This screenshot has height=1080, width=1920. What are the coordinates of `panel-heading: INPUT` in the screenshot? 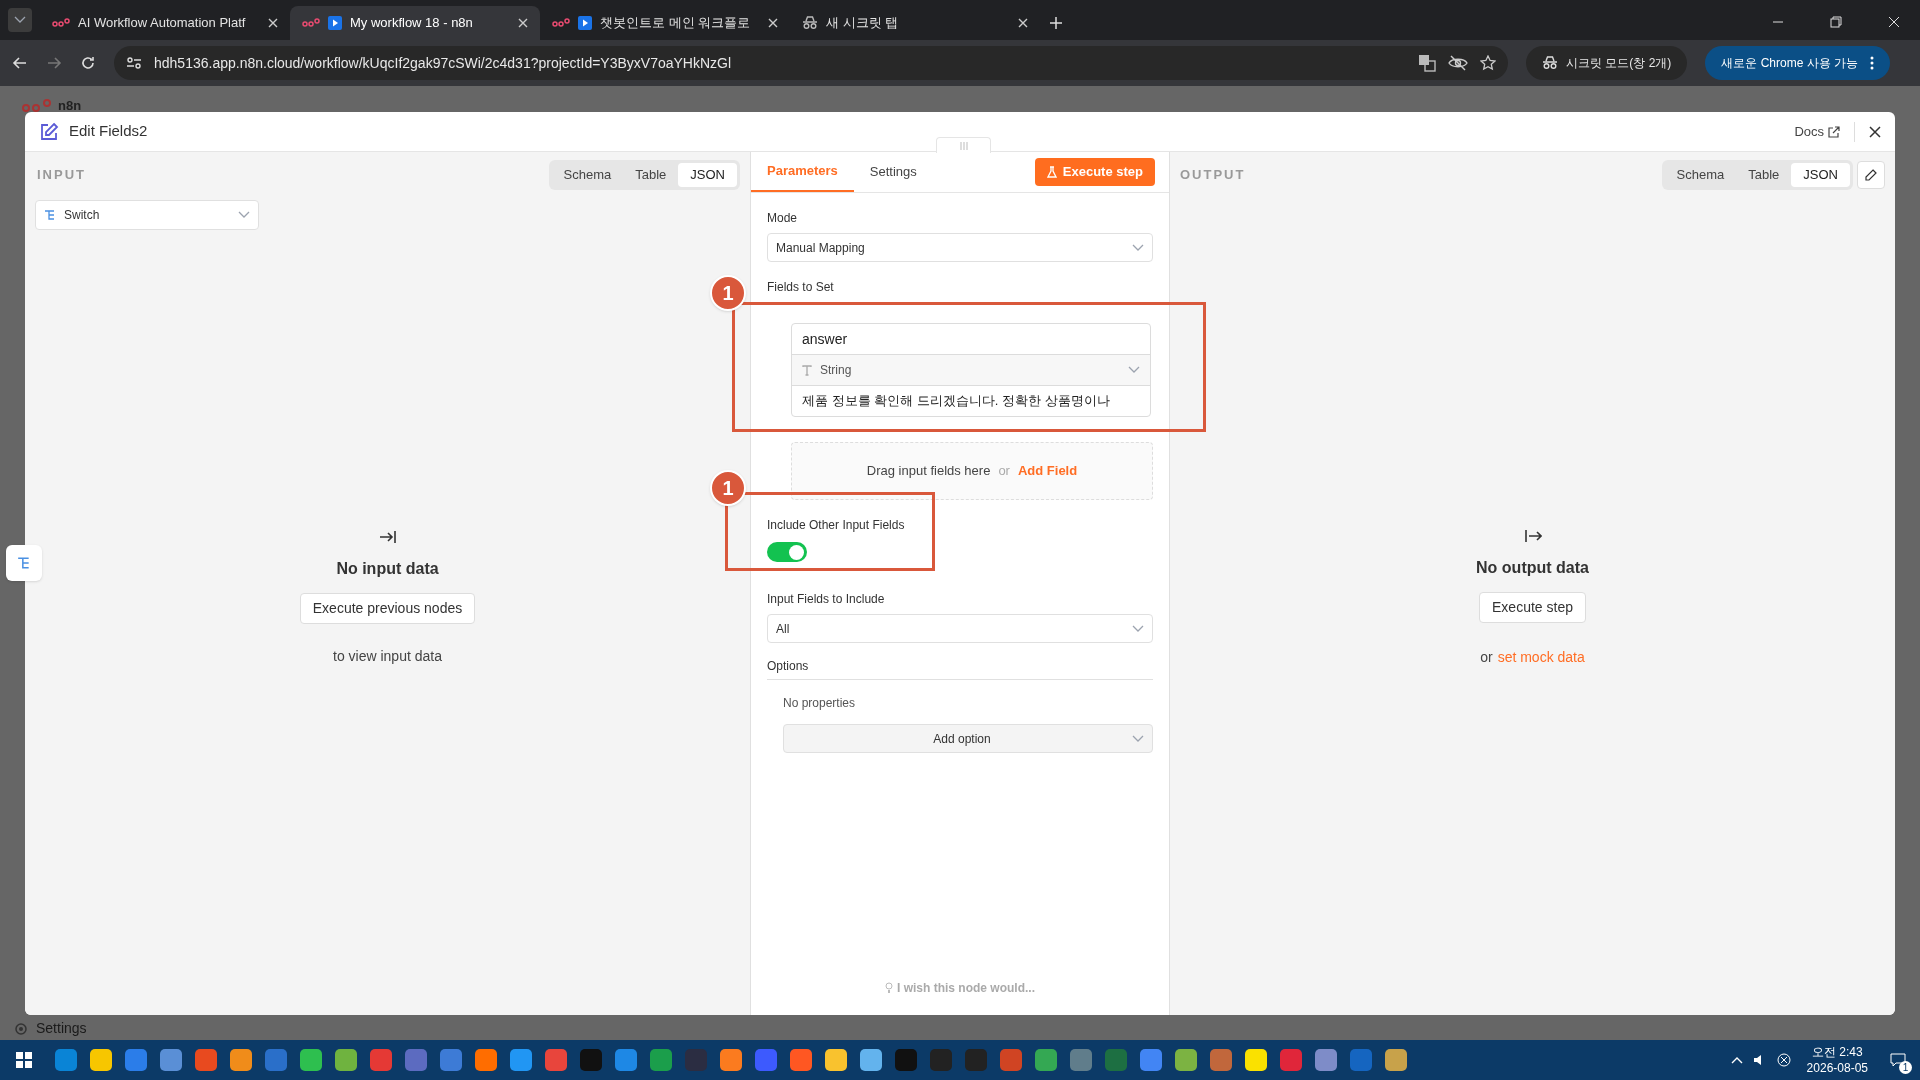 It's located at (61, 175).